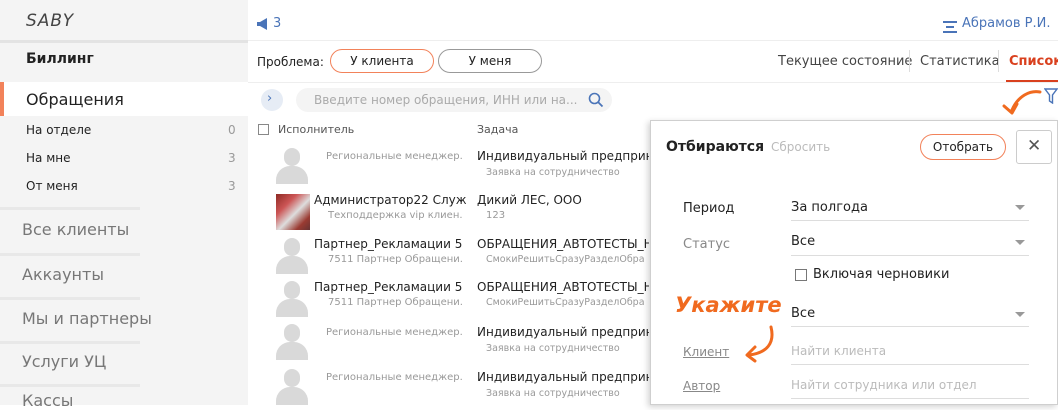 The height and width of the screenshot is (410, 1058). What do you see at coordinates (48, 158) in the screenshot?
I see `sidebar-subitem-me: На мне` at bounding box center [48, 158].